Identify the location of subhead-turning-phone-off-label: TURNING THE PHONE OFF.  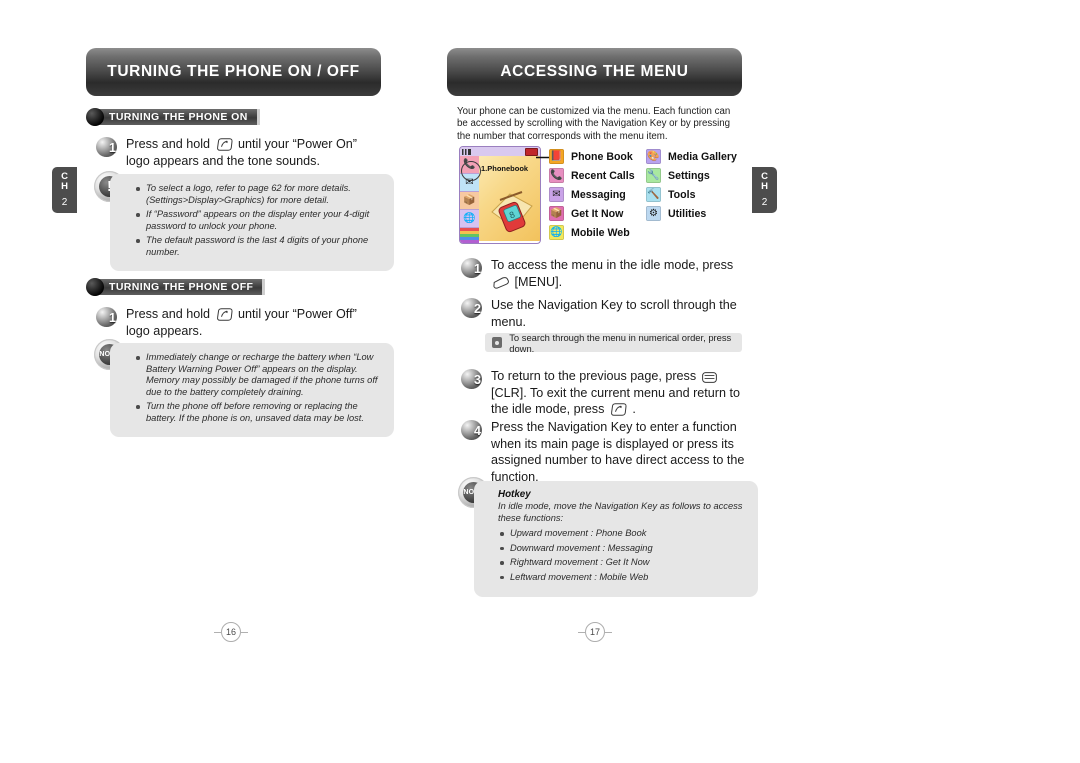
(180, 287).